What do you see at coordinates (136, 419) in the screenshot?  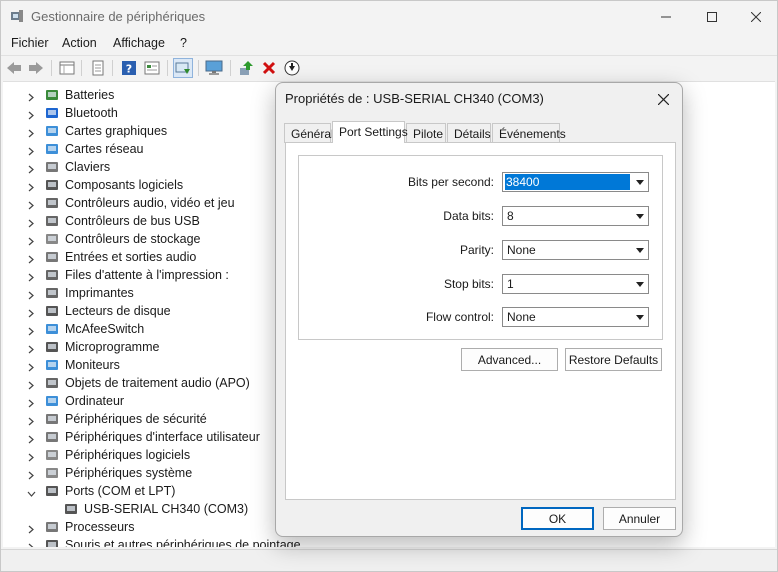 I see `tree-item-label: Périphériques de sécurité` at bounding box center [136, 419].